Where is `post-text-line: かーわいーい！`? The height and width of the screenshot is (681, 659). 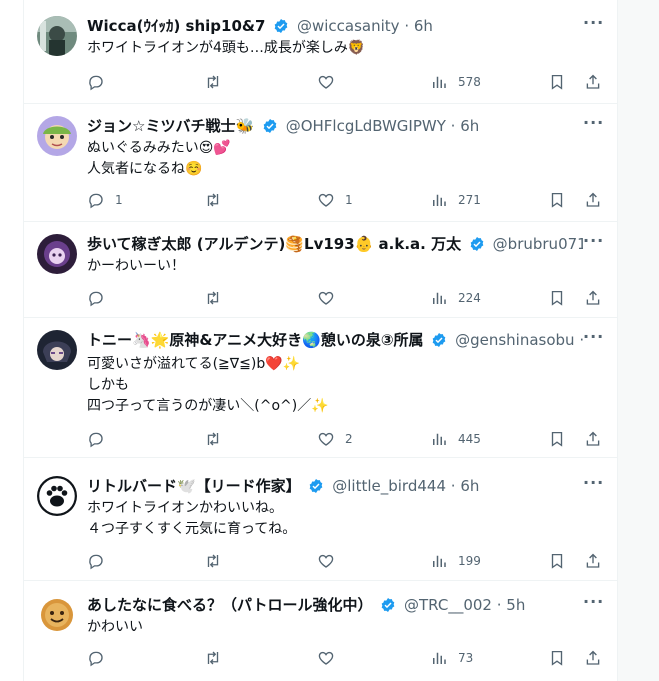
post-text-line: かーわいーい！ is located at coordinates (136, 266).